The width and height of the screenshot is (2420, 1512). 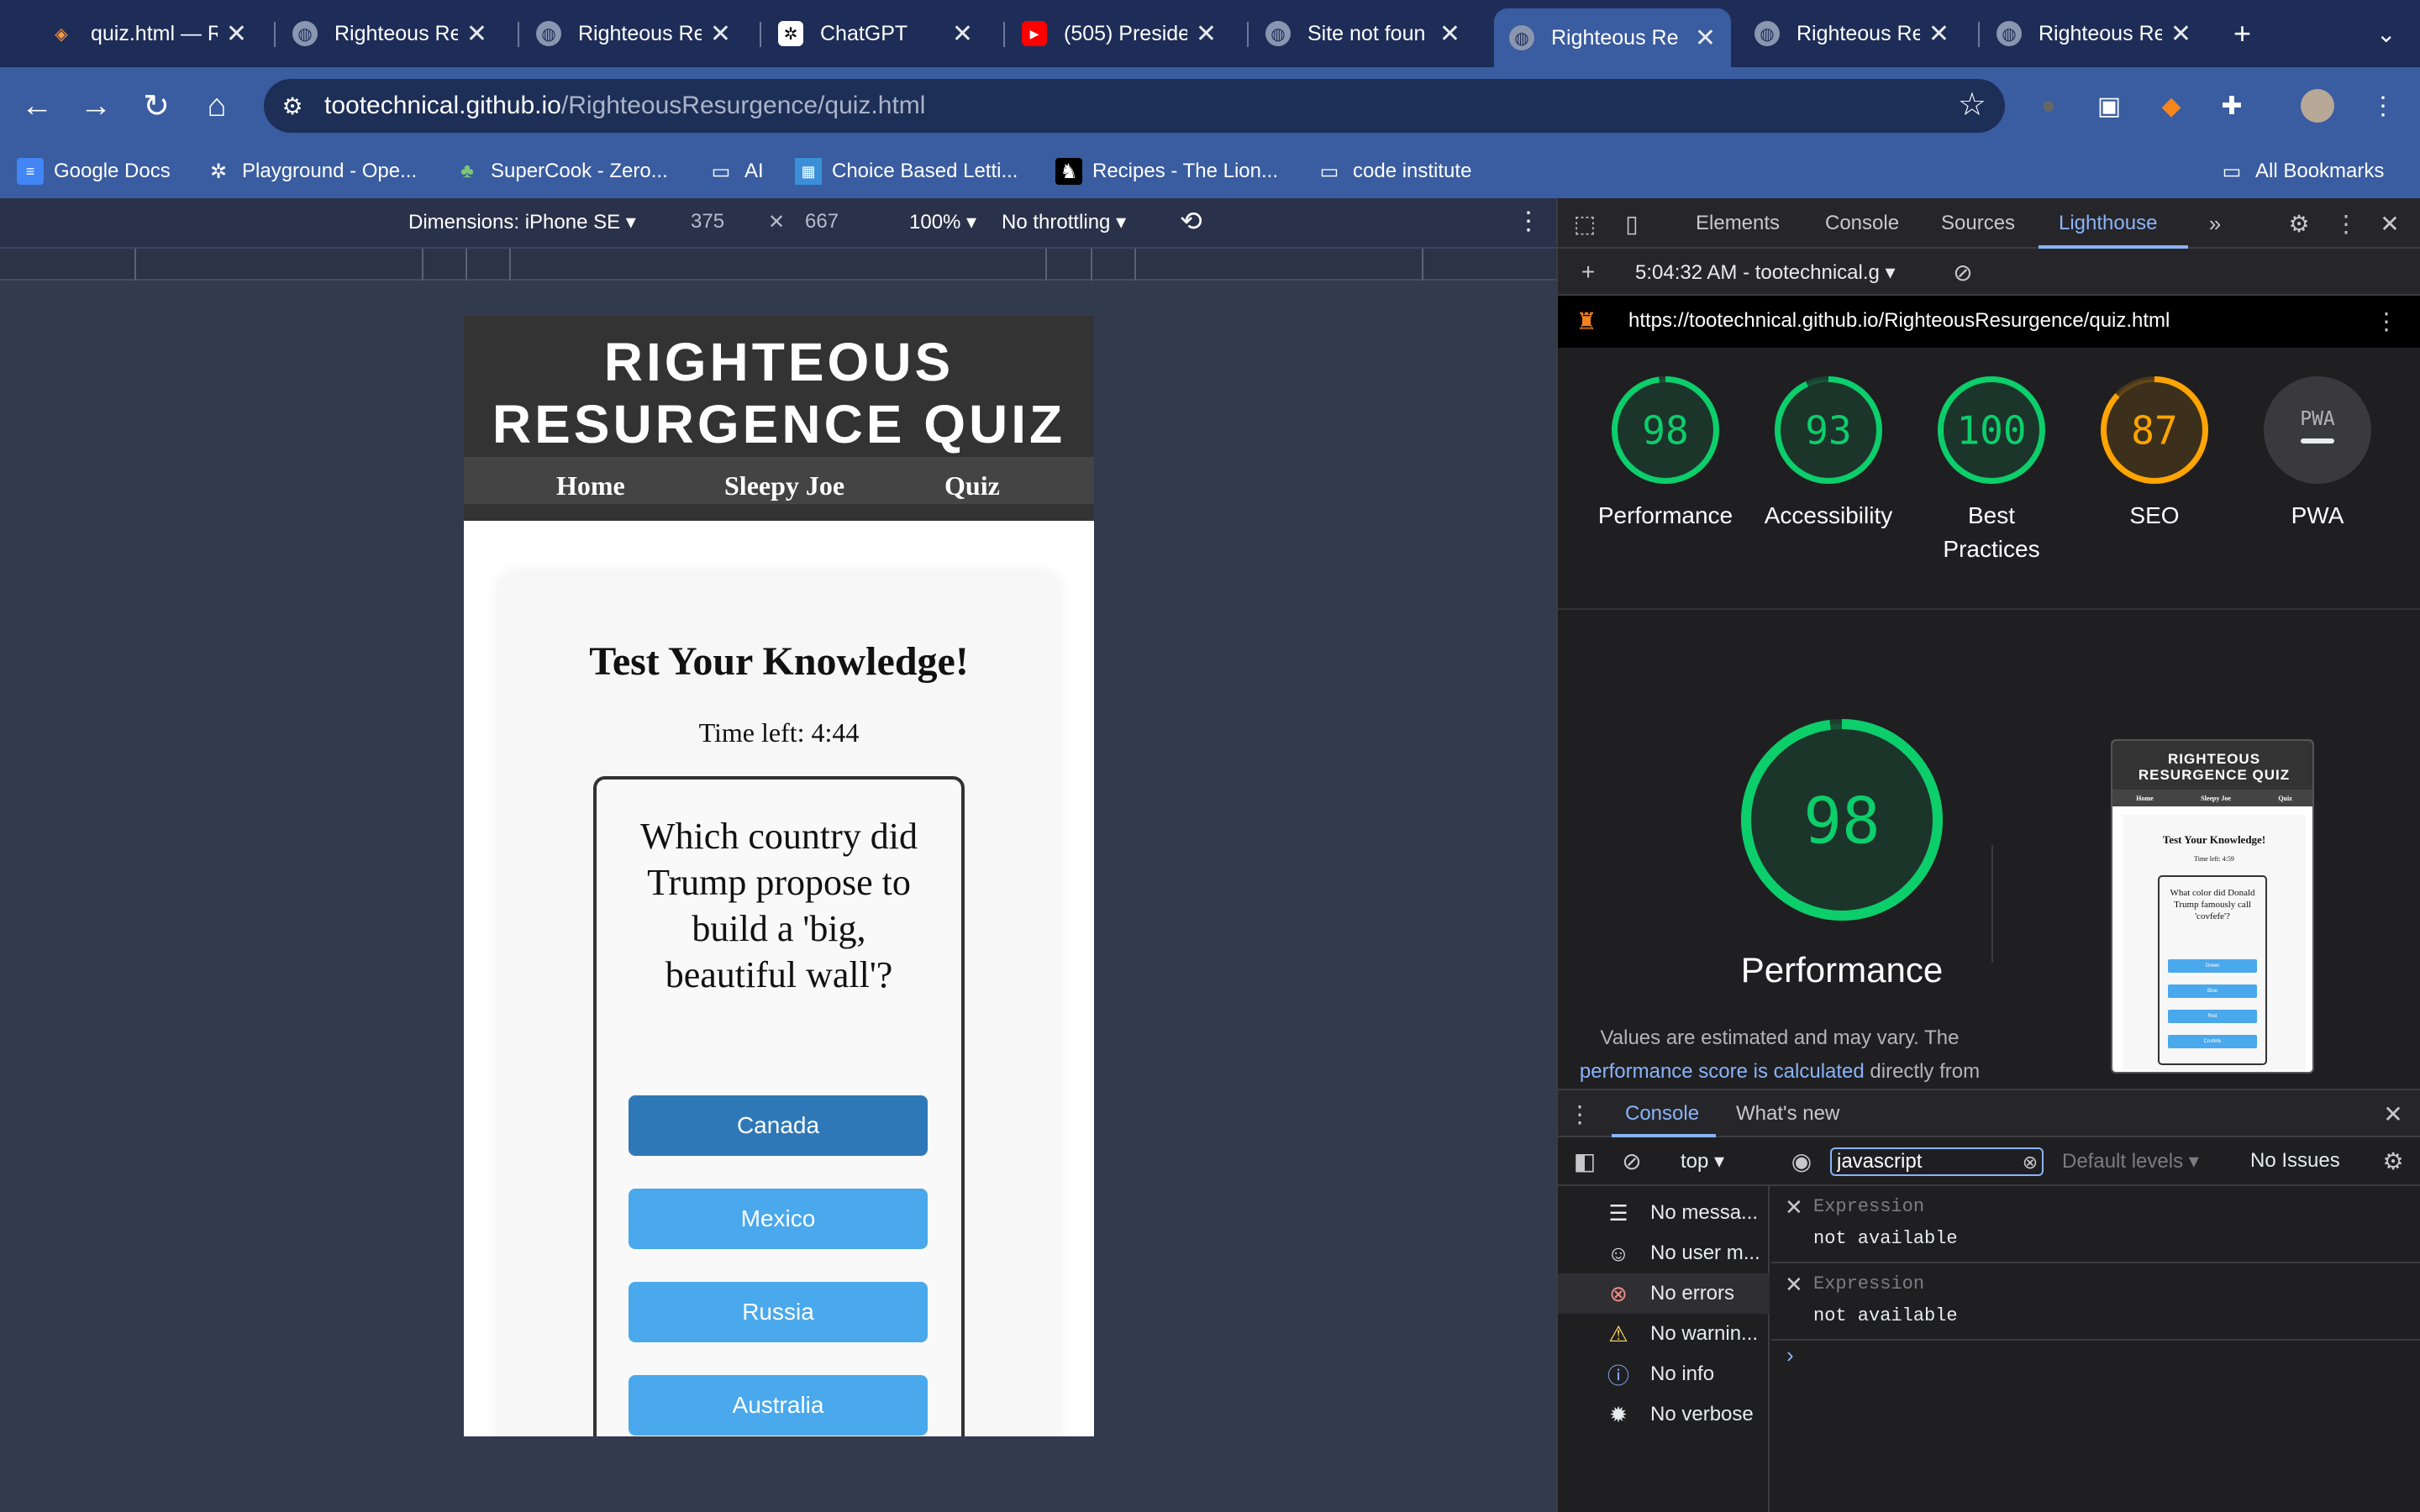 What do you see at coordinates (2385, 33) in the screenshot?
I see `tab-search-button: ⌄` at bounding box center [2385, 33].